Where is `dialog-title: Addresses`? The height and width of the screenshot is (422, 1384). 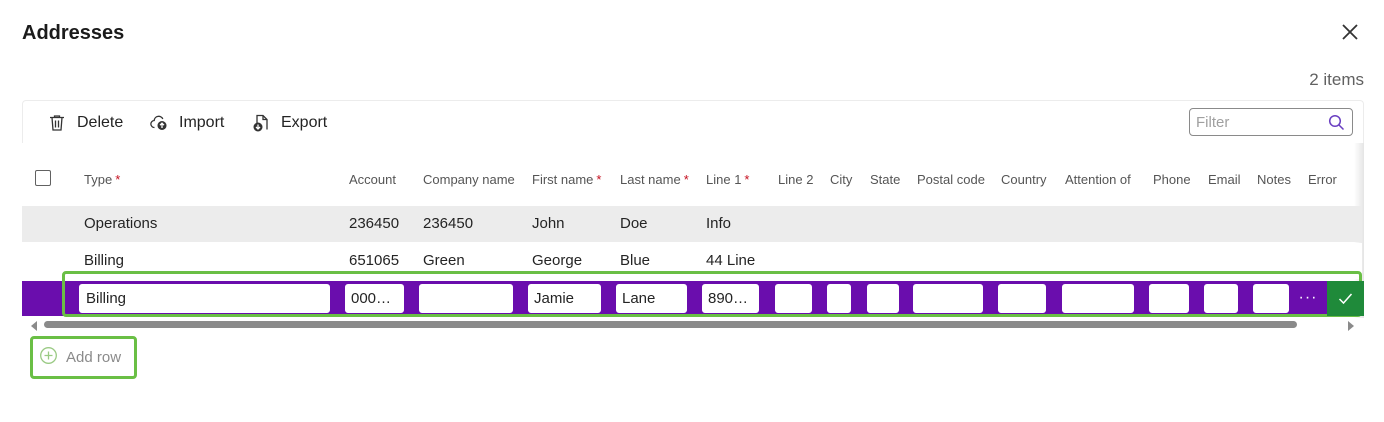 dialog-title: Addresses is located at coordinates (73, 33).